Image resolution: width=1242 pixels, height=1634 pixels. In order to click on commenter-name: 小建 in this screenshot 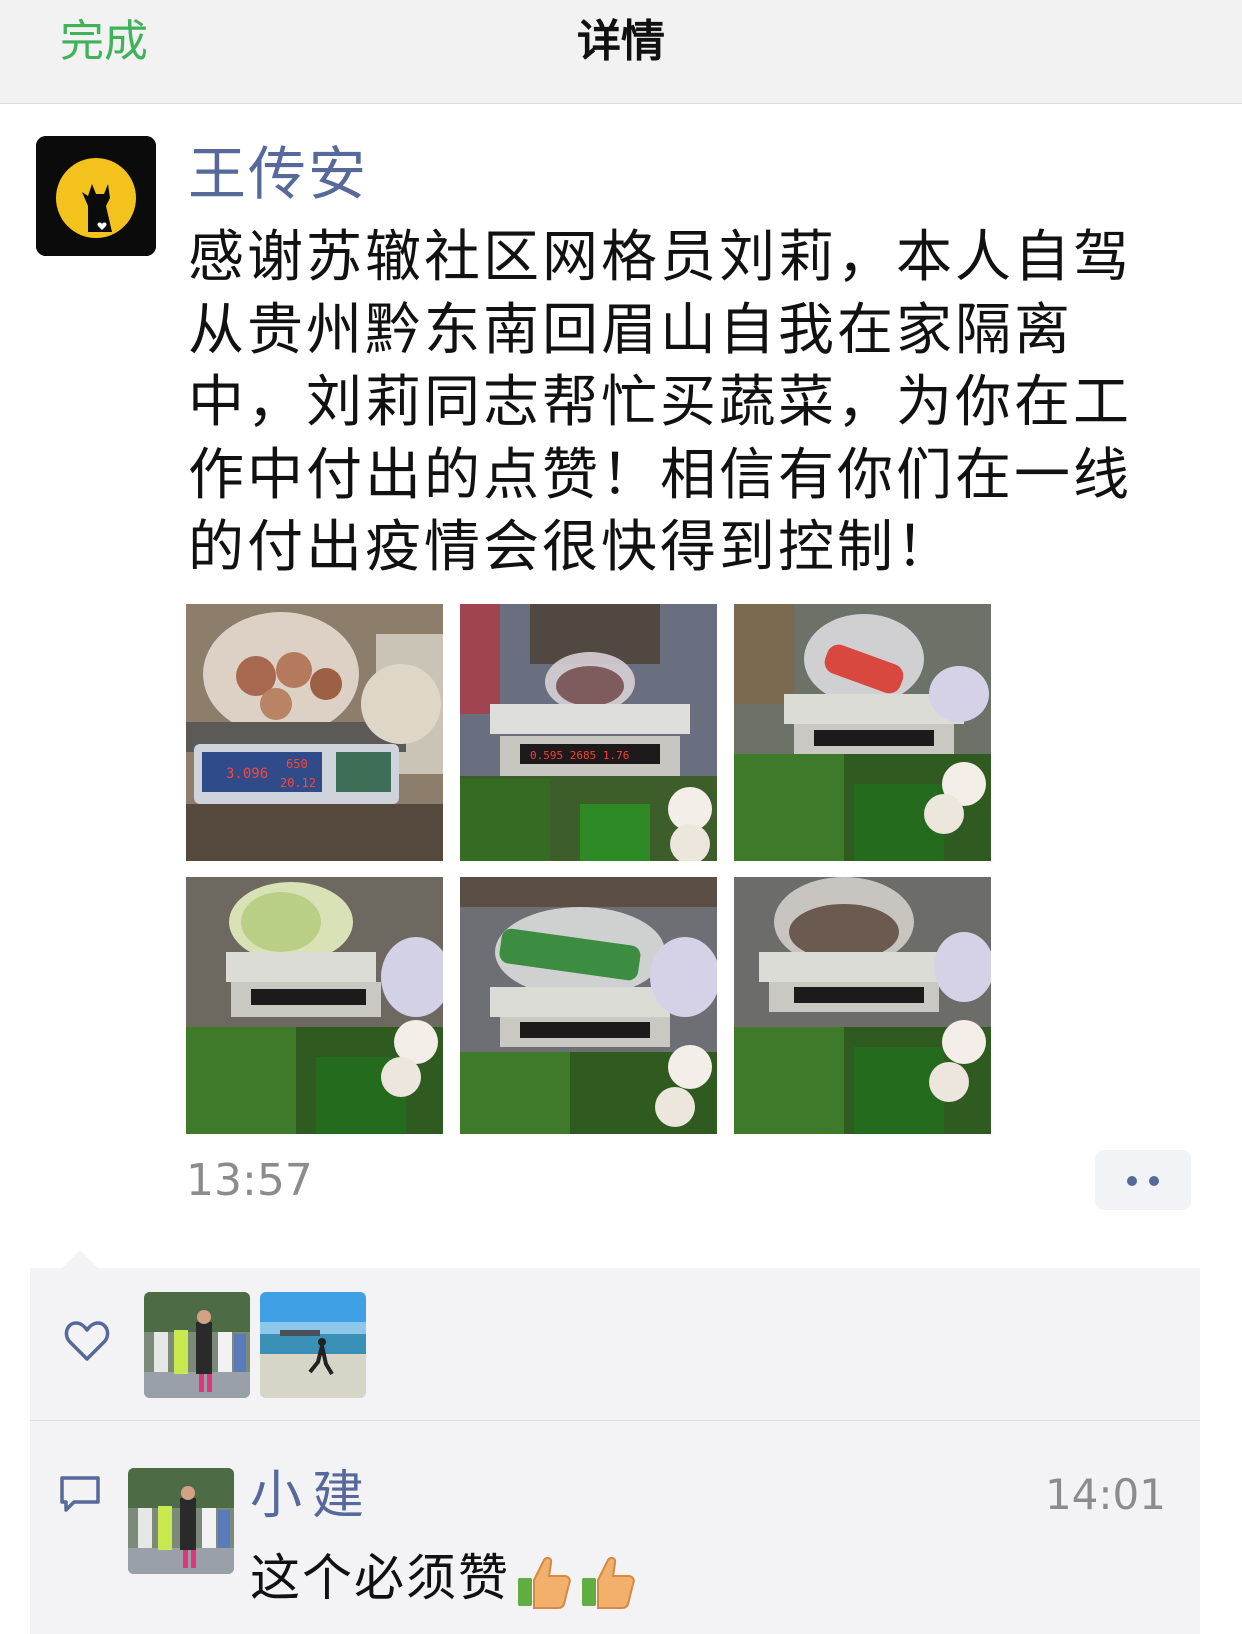, I will do `click(312, 1496)`.